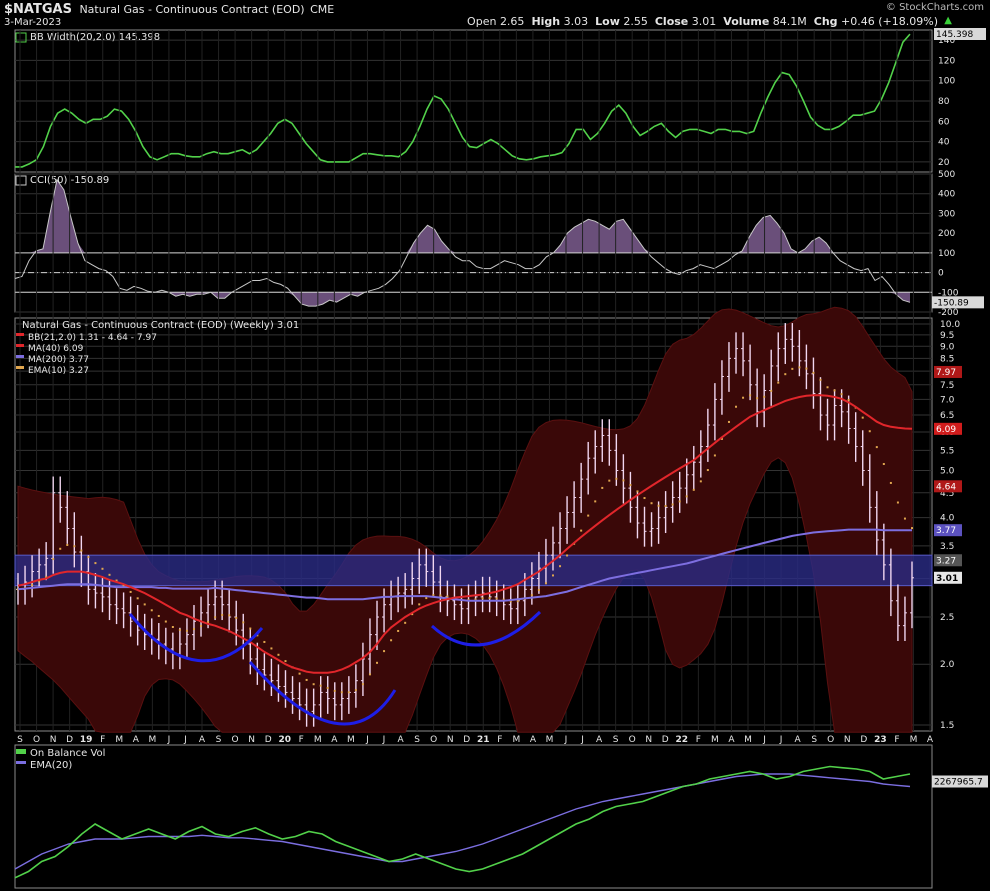  I want to click on x-tick-label: 20, so click(284, 740).